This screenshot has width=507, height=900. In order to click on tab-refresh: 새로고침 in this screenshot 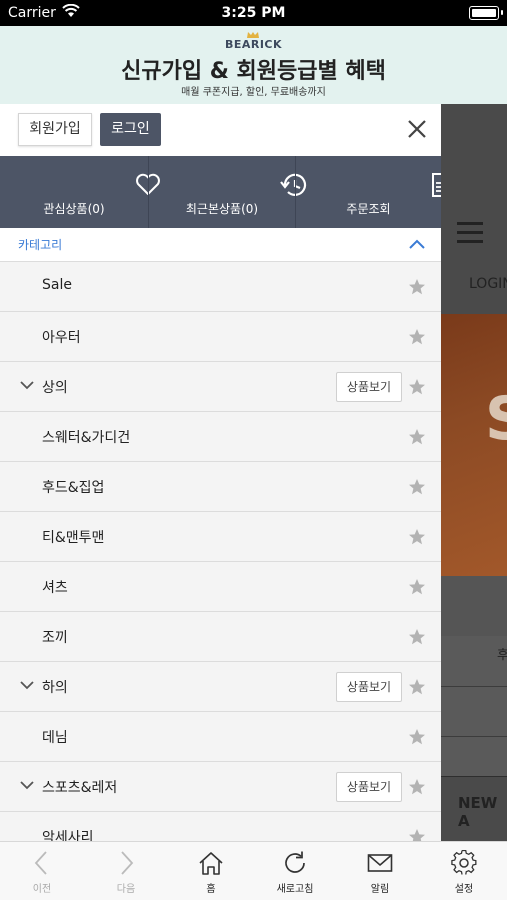, I will do `click(295, 871)`.